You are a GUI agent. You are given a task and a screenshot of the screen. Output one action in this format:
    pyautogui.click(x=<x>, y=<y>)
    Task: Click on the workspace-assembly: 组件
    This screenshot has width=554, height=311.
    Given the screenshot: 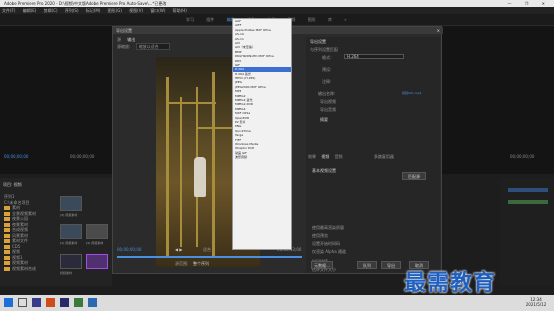 What is the action you would take?
    pyautogui.click(x=210, y=19)
    